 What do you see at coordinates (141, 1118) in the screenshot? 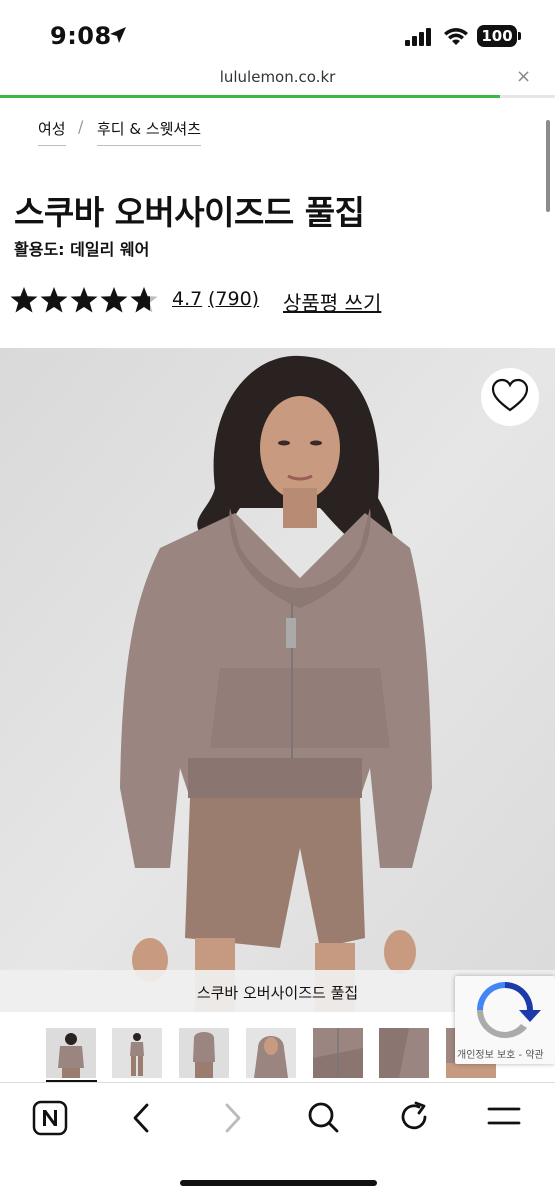
I see `back-icon` at bounding box center [141, 1118].